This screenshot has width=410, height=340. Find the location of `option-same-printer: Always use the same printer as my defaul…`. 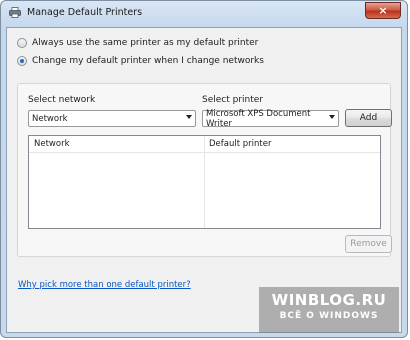

option-same-printer: Always use the same printer as my defaul… is located at coordinates (137, 43).